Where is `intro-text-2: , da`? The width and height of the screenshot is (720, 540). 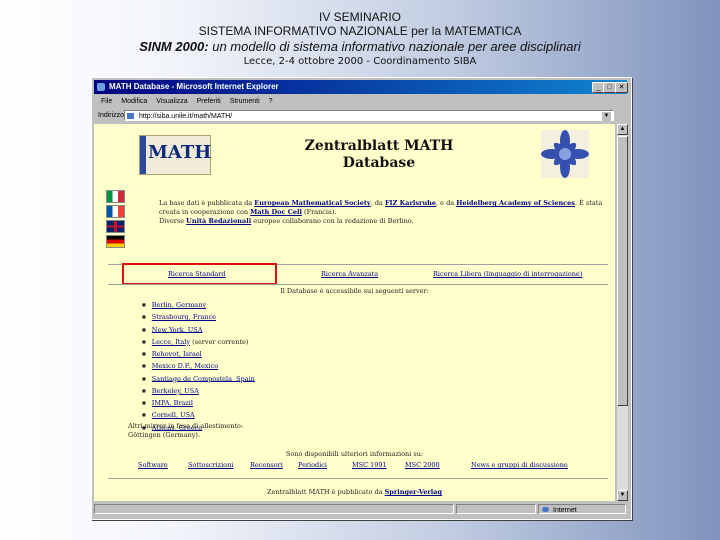 intro-text-2: , da is located at coordinates (377, 203).